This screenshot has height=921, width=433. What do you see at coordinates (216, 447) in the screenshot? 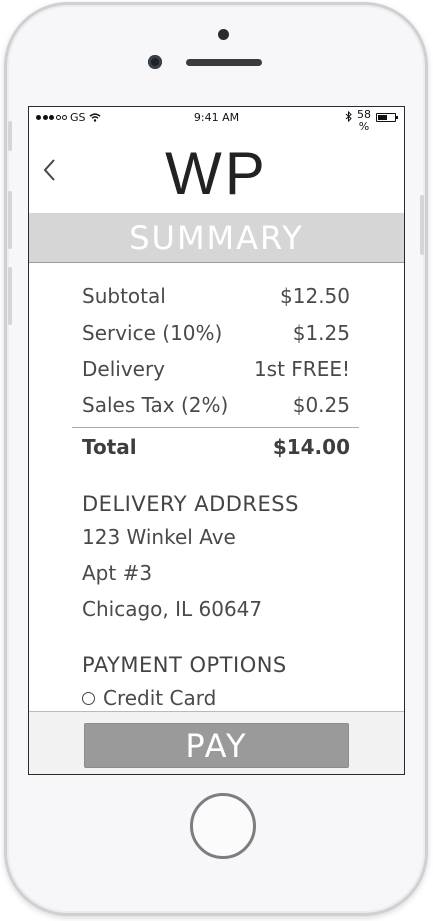
I see `summary-total: Total $14.00` at bounding box center [216, 447].